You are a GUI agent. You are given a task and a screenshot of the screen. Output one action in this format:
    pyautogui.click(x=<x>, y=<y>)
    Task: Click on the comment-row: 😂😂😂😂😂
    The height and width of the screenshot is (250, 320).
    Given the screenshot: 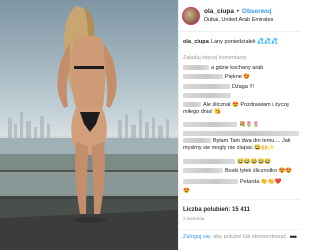 What is the action you would take?
    pyautogui.click(x=241, y=162)
    